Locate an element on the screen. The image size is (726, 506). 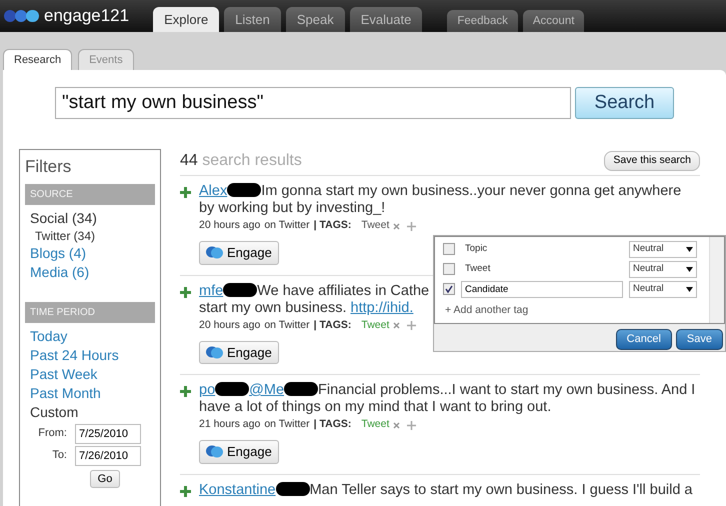
filter-item: Past Month is located at coordinates (90, 393).